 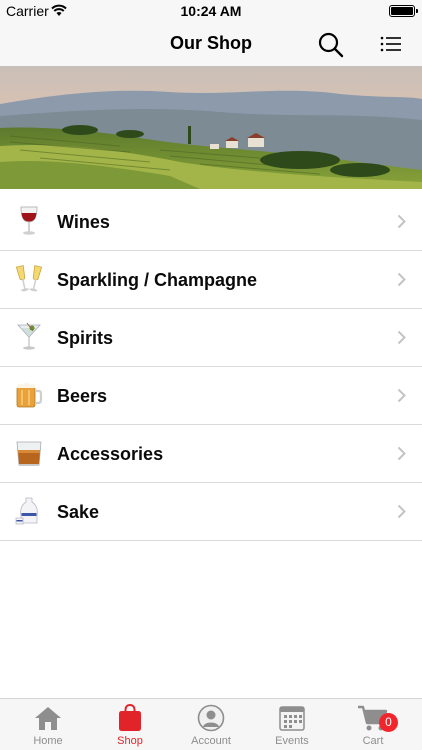 I want to click on category-row-sparkling-champagne: Sparkling / Champagne, so click(x=211, y=280).